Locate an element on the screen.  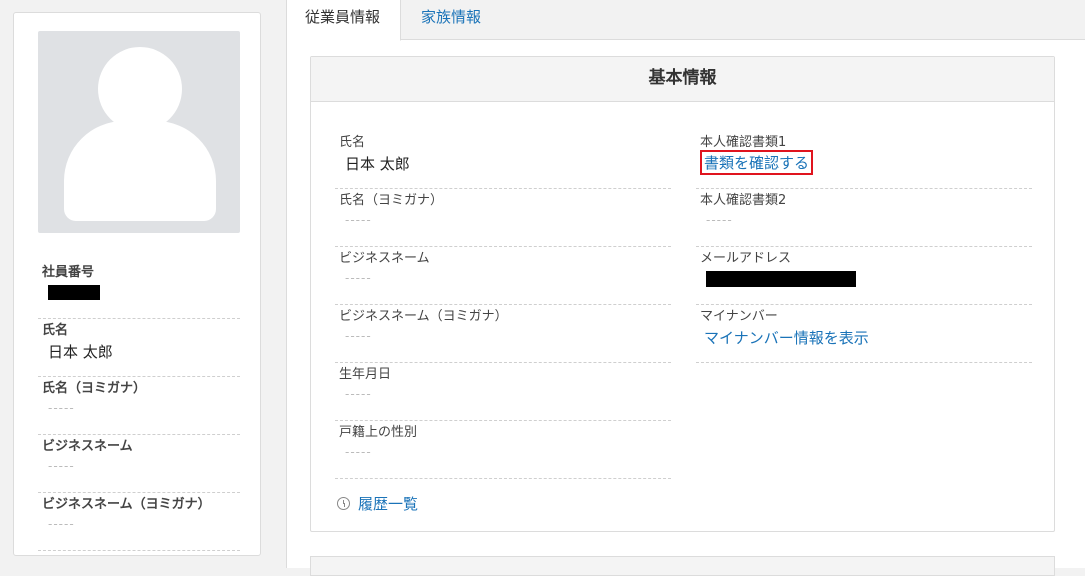
id-document-2-field: 本人確認書類2 ----- is located at coordinates (864, 218).